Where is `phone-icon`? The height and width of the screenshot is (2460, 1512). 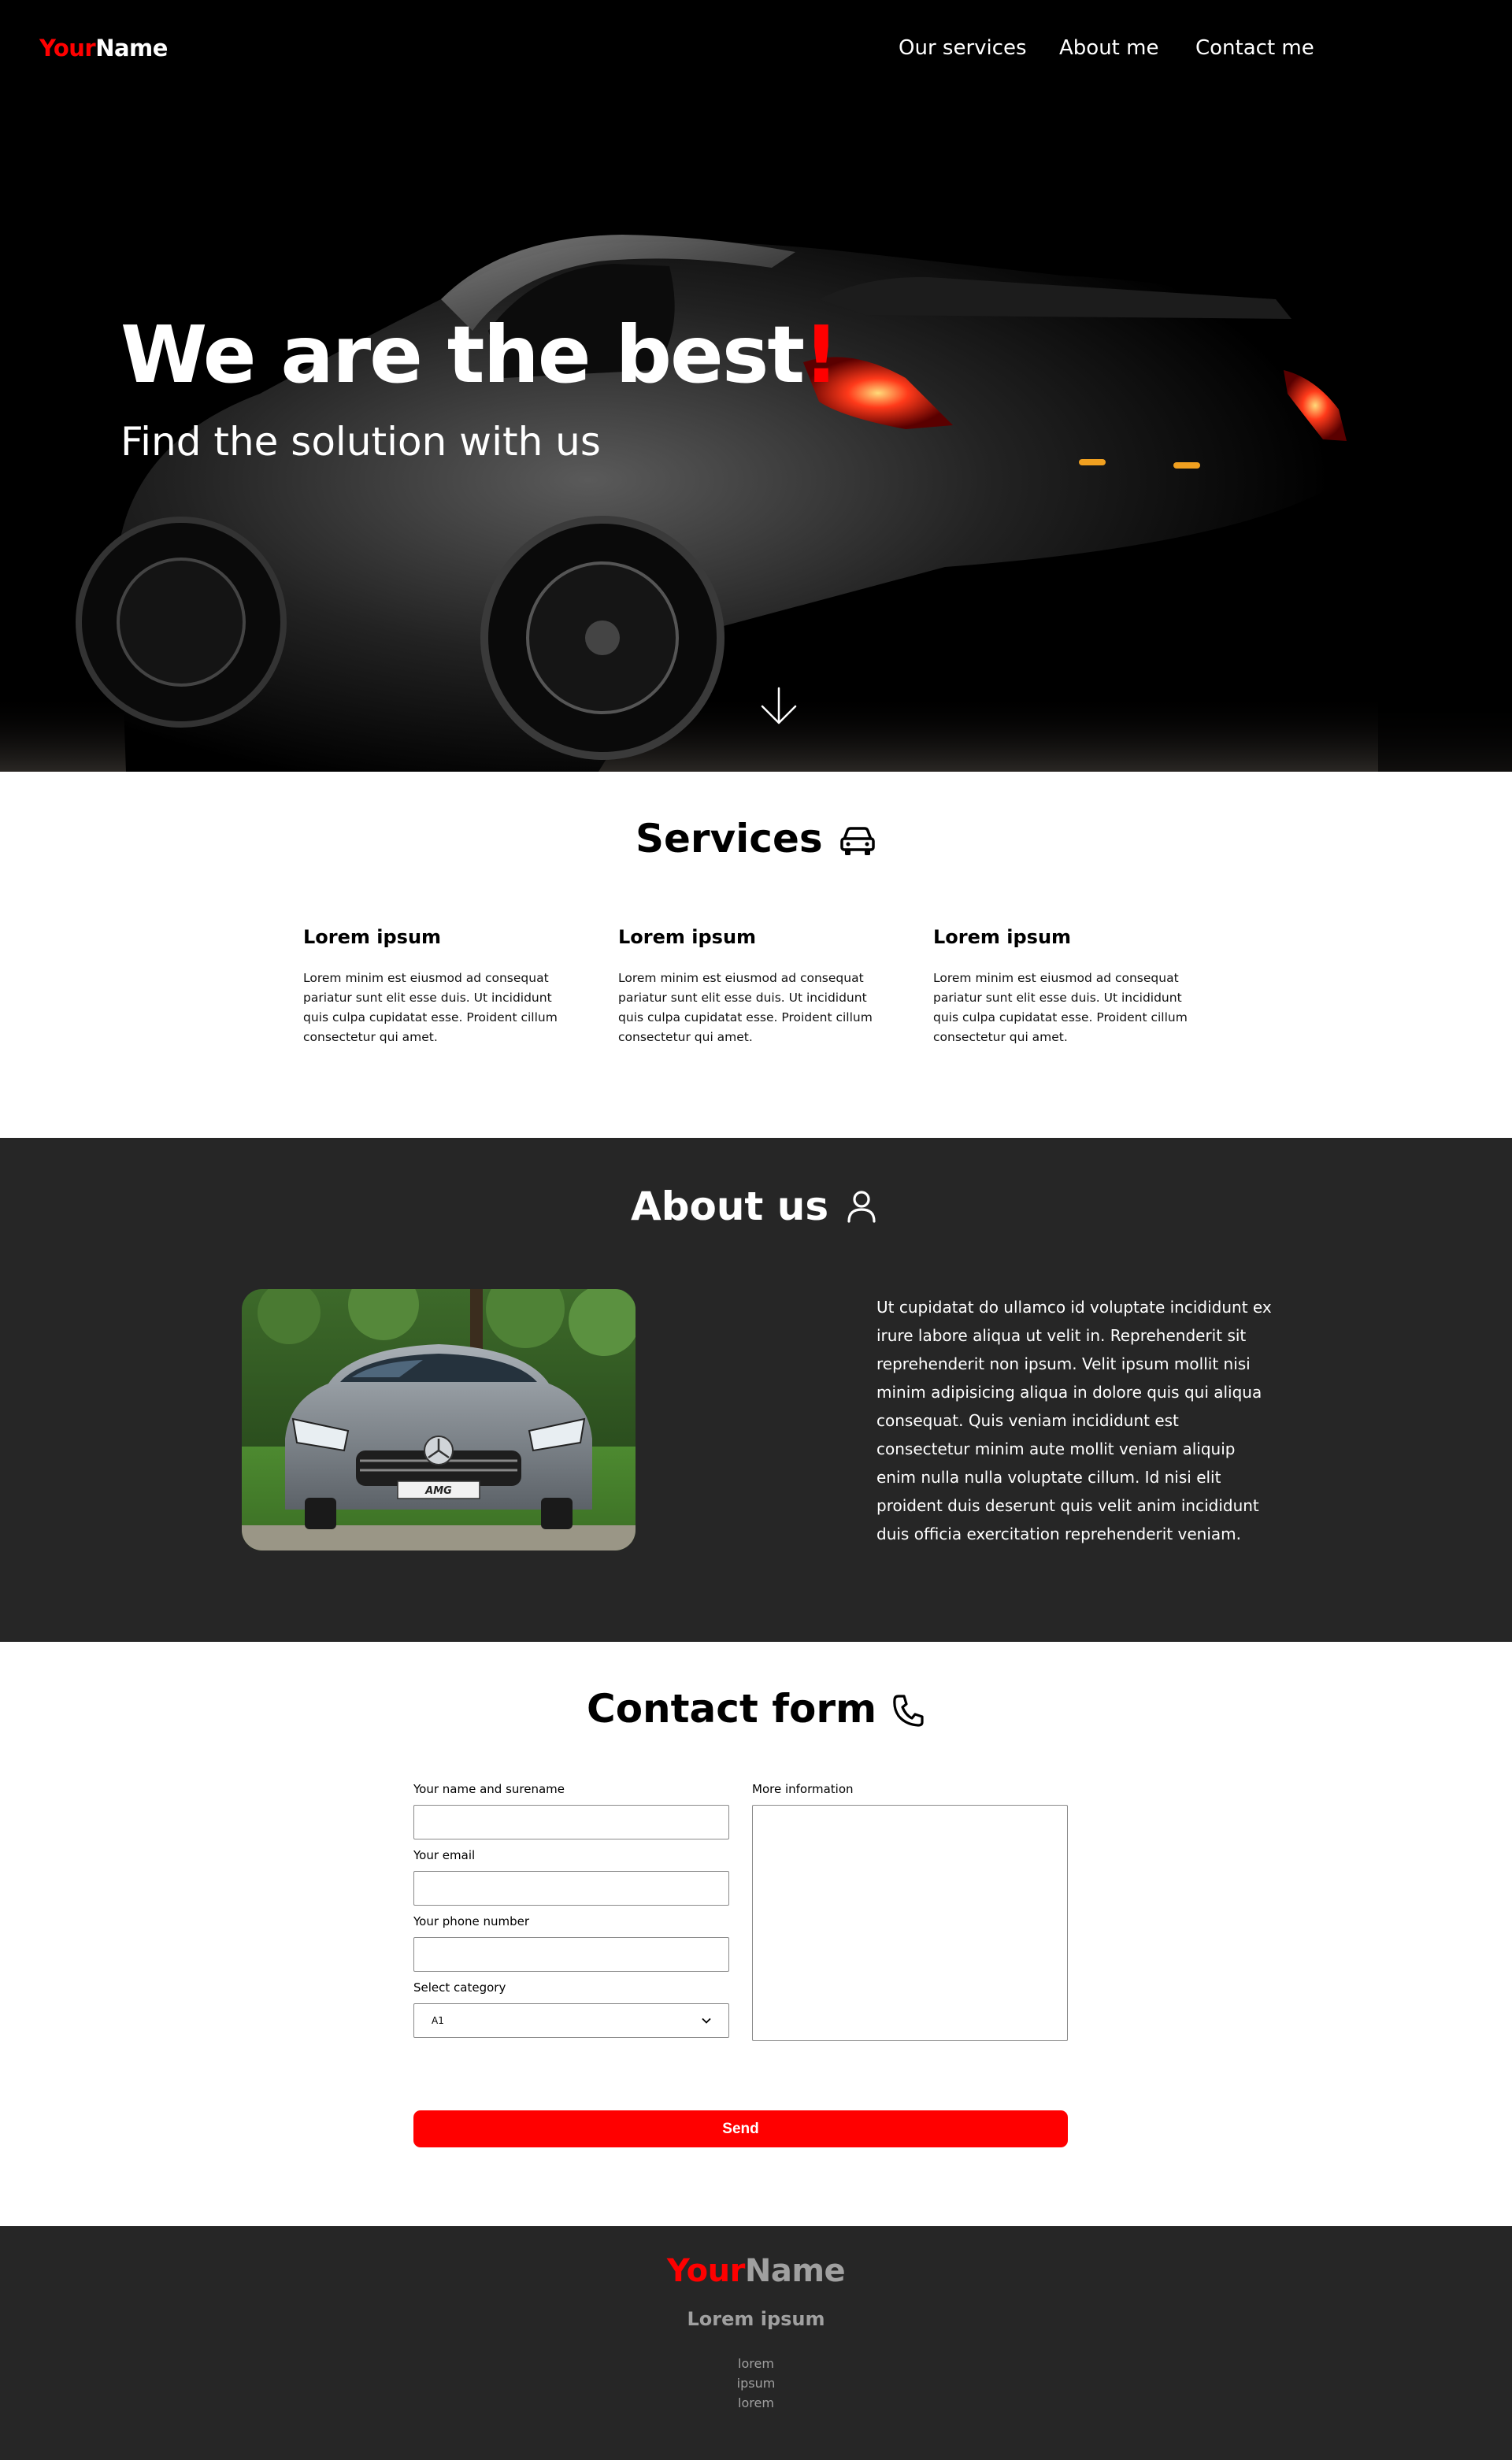
phone-icon is located at coordinates (908, 1711).